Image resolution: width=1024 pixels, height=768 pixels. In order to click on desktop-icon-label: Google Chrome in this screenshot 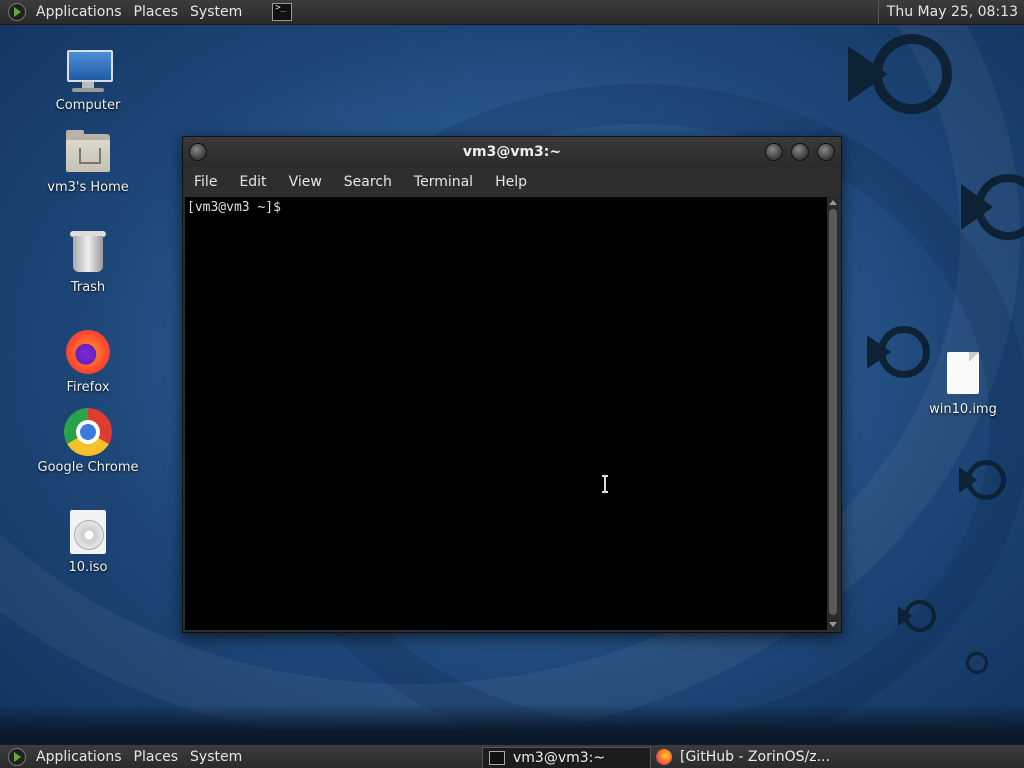, I will do `click(88, 467)`.